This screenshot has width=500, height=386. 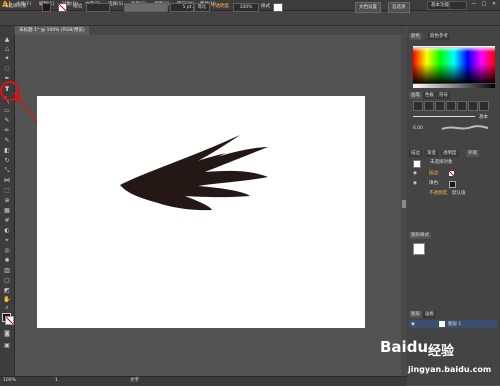 What do you see at coordinates (441, 162) in the screenshot?
I see `appearance-header: 未选择对象` at bounding box center [441, 162].